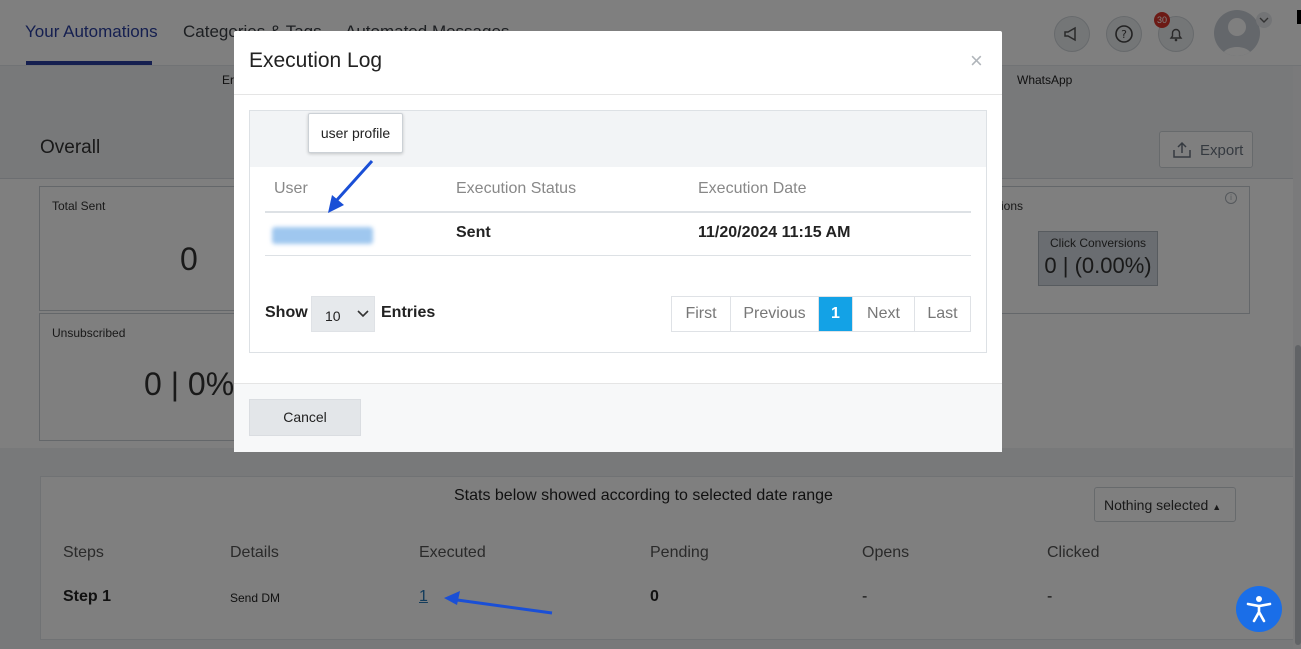  Describe the element at coordinates (305, 417) in the screenshot. I see `cancel-button: Cancel` at that location.